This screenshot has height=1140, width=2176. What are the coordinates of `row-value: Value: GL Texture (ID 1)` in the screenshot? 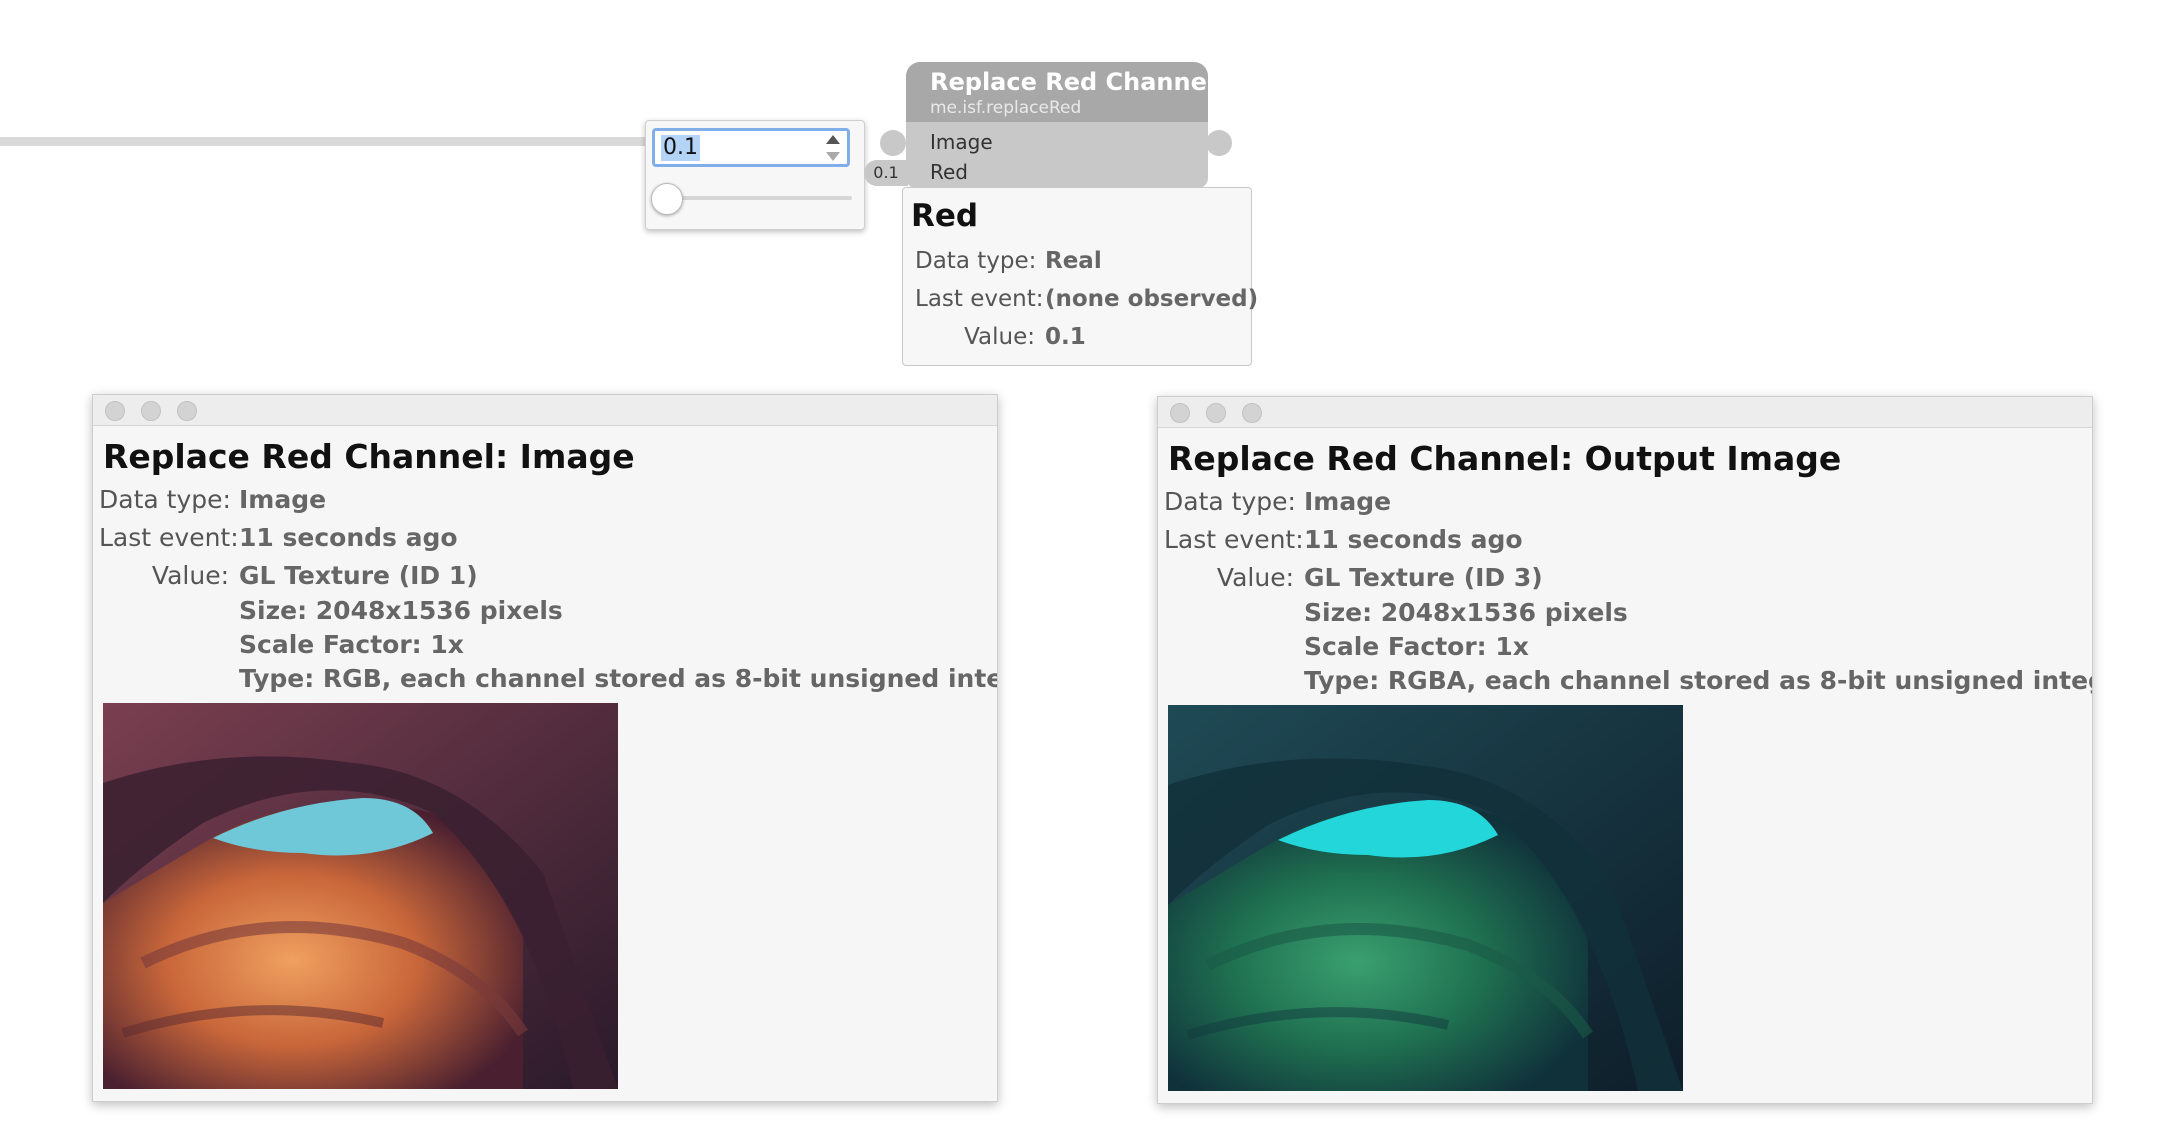 It's located at (288, 575).